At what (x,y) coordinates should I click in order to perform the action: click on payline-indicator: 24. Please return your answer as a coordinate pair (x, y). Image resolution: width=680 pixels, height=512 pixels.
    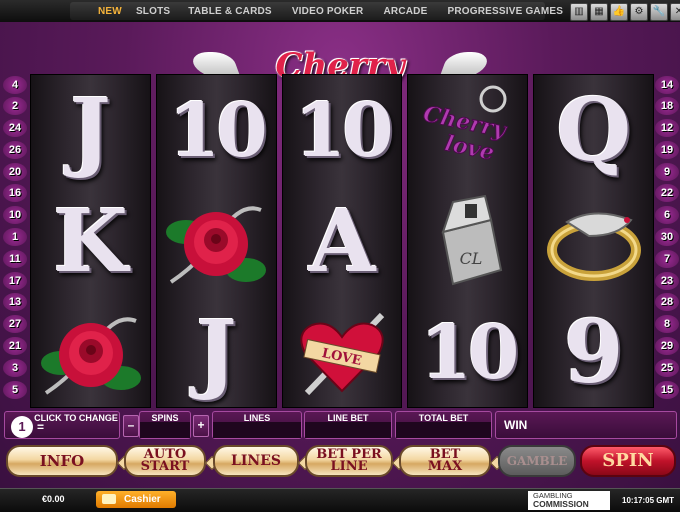
    Looking at the image, I should click on (15, 128).